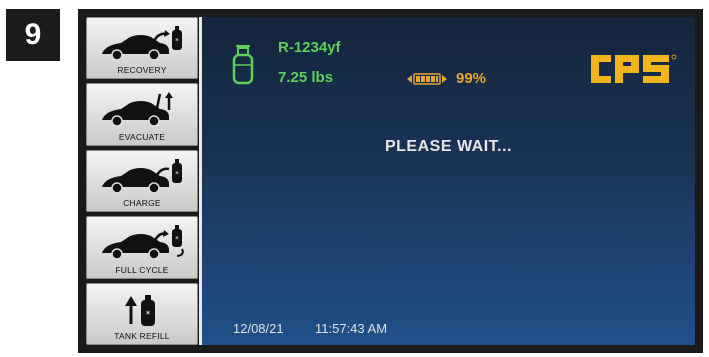 Image resolution: width=709 pixels, height=357 pixels. I want to click on tank-refill-icon: *, so click(140, 310).